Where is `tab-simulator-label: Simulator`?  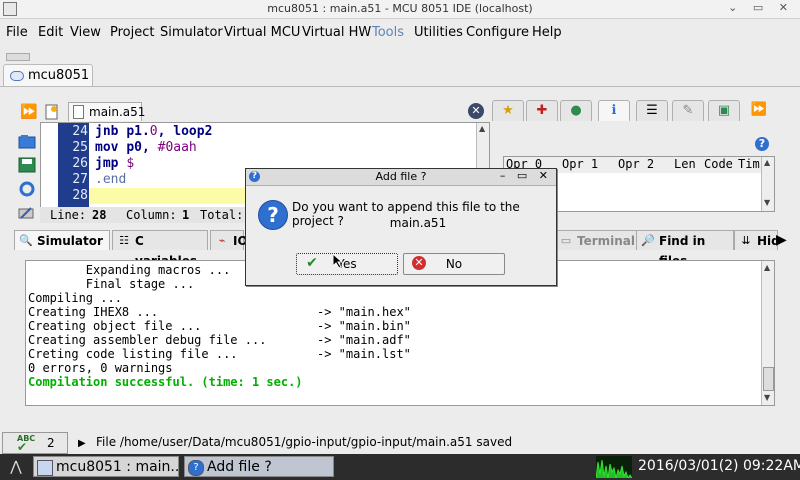
tab-simulator-label: Simulator is located at coordinates (70, 241).